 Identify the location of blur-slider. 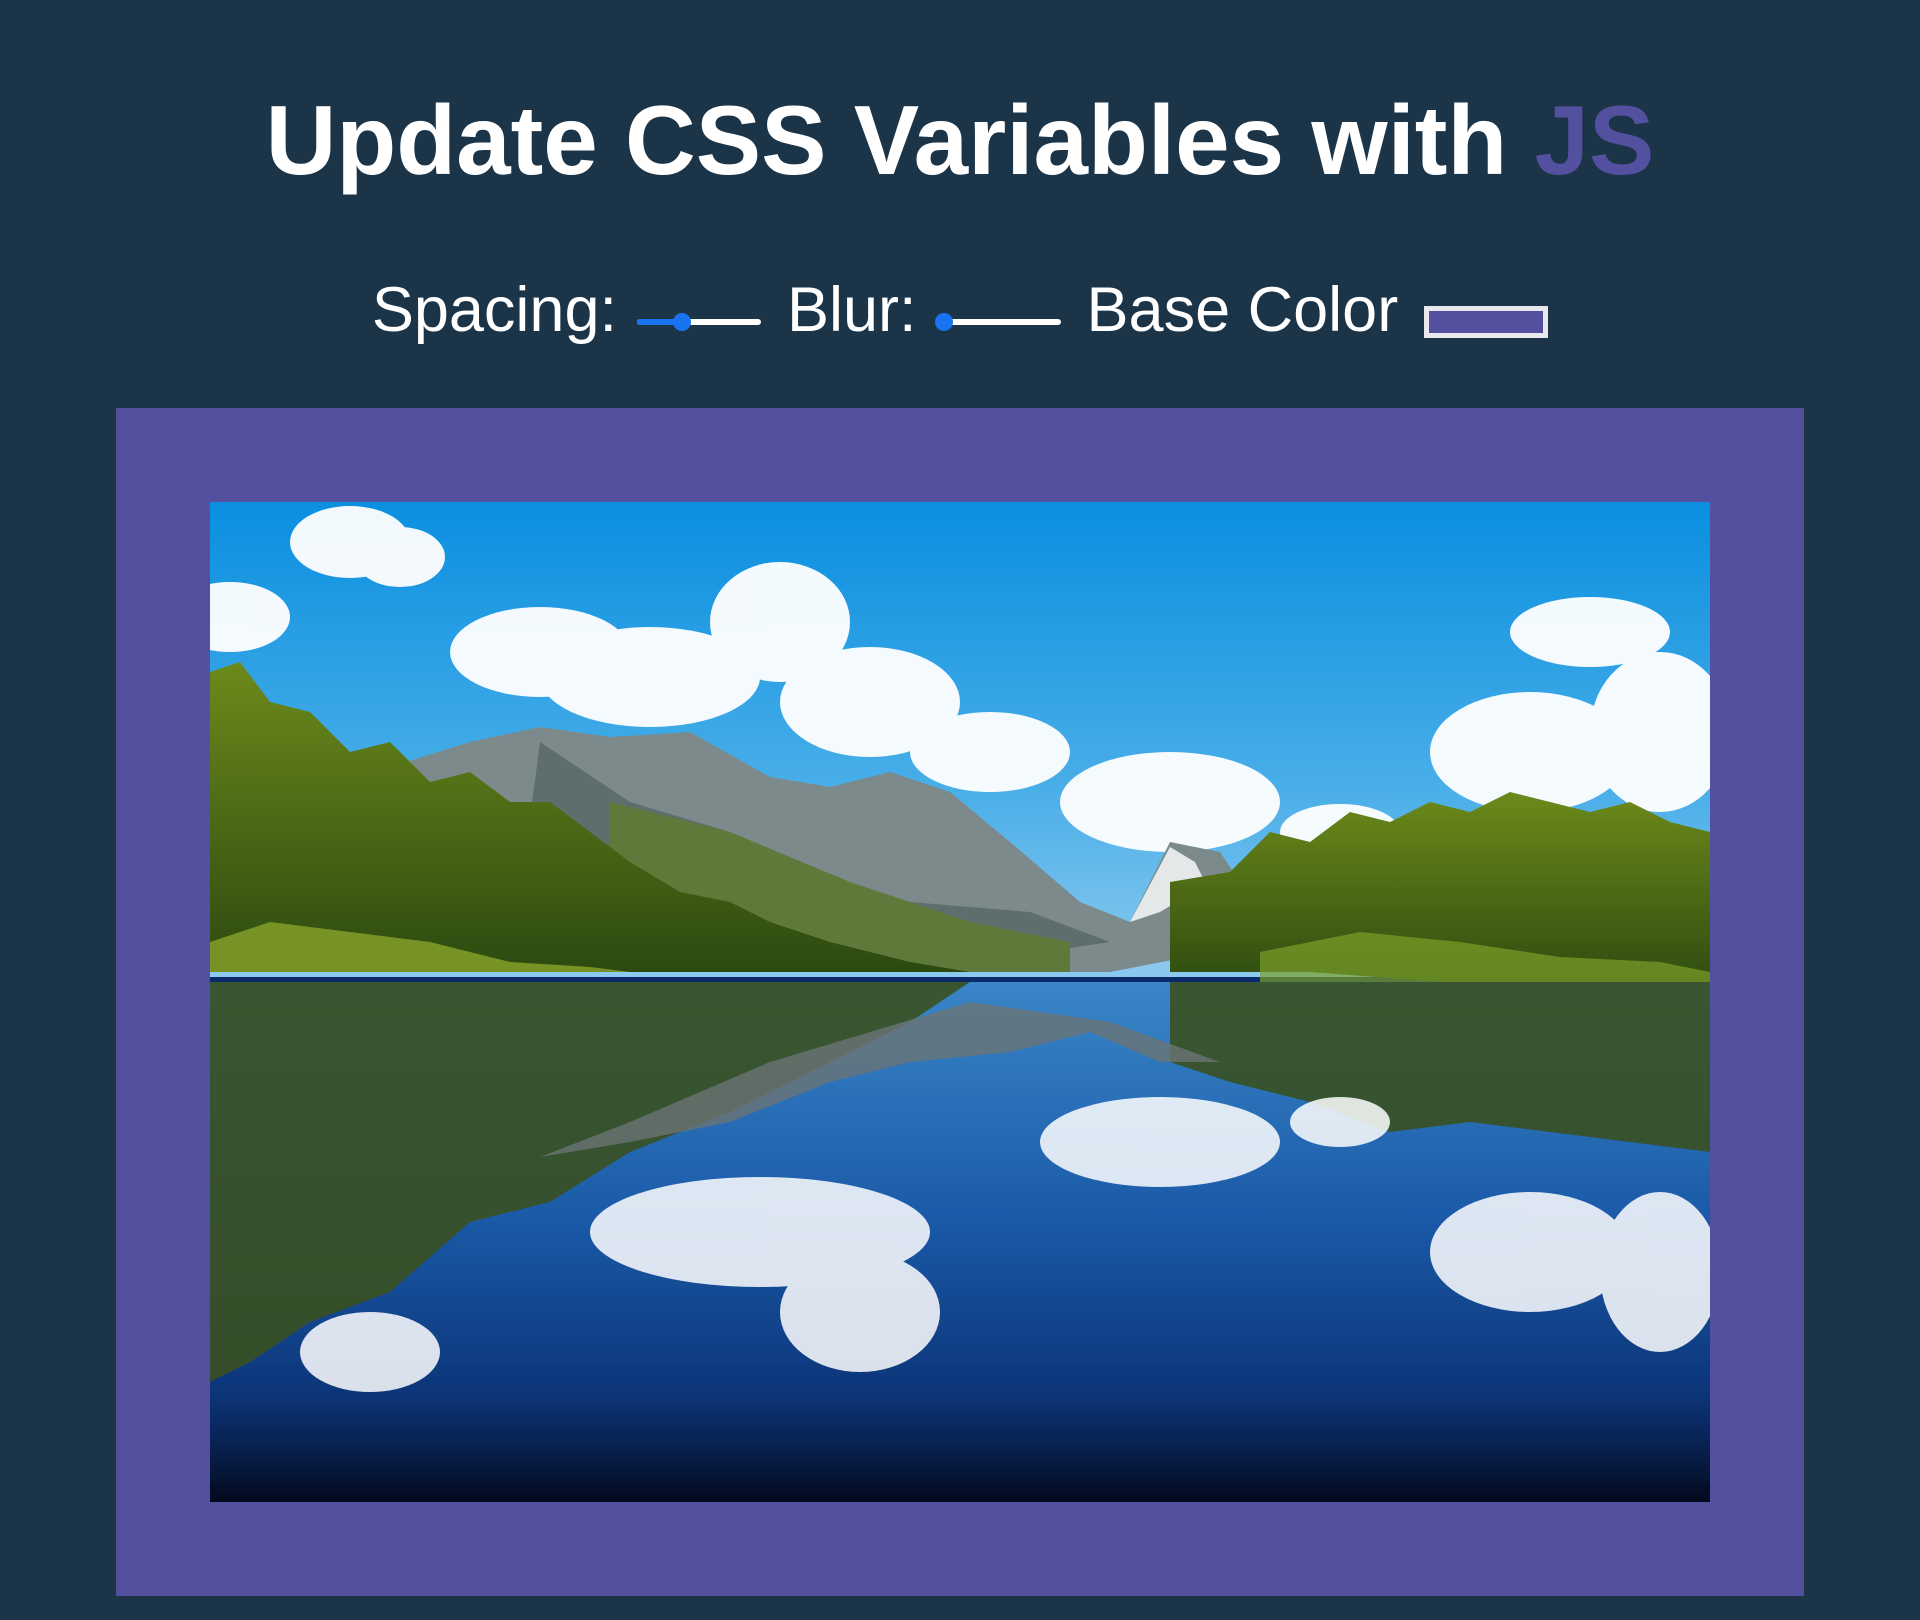
(997, 322).